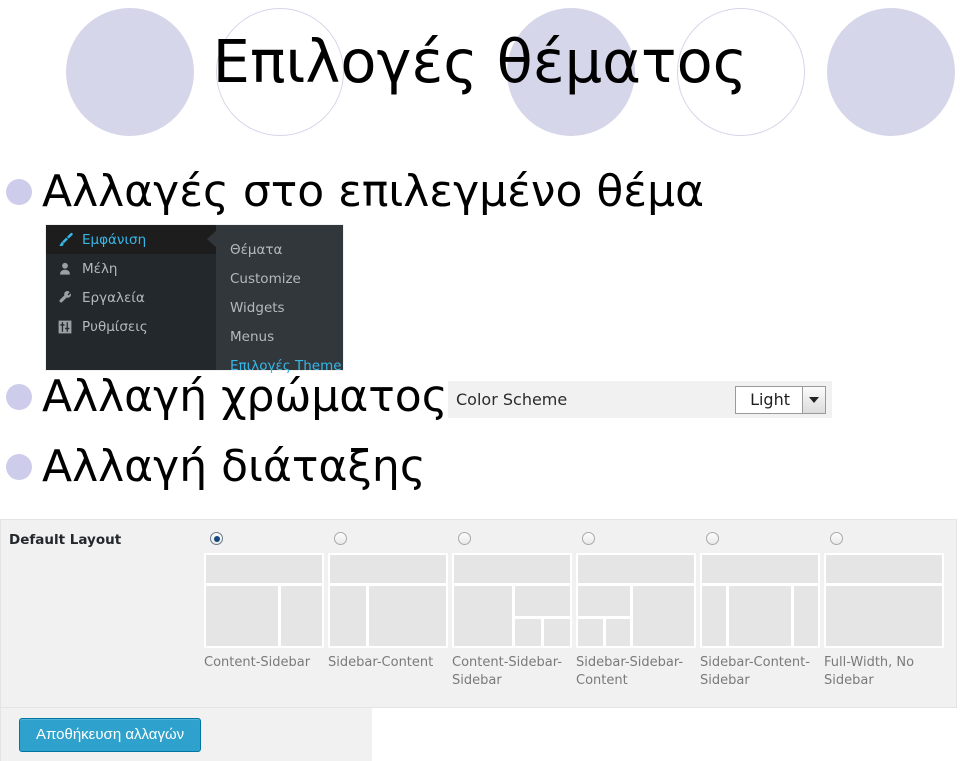 This screenshot has width=960, height=761. I want to click on thumb-sidebar-left, so click(714, 616).